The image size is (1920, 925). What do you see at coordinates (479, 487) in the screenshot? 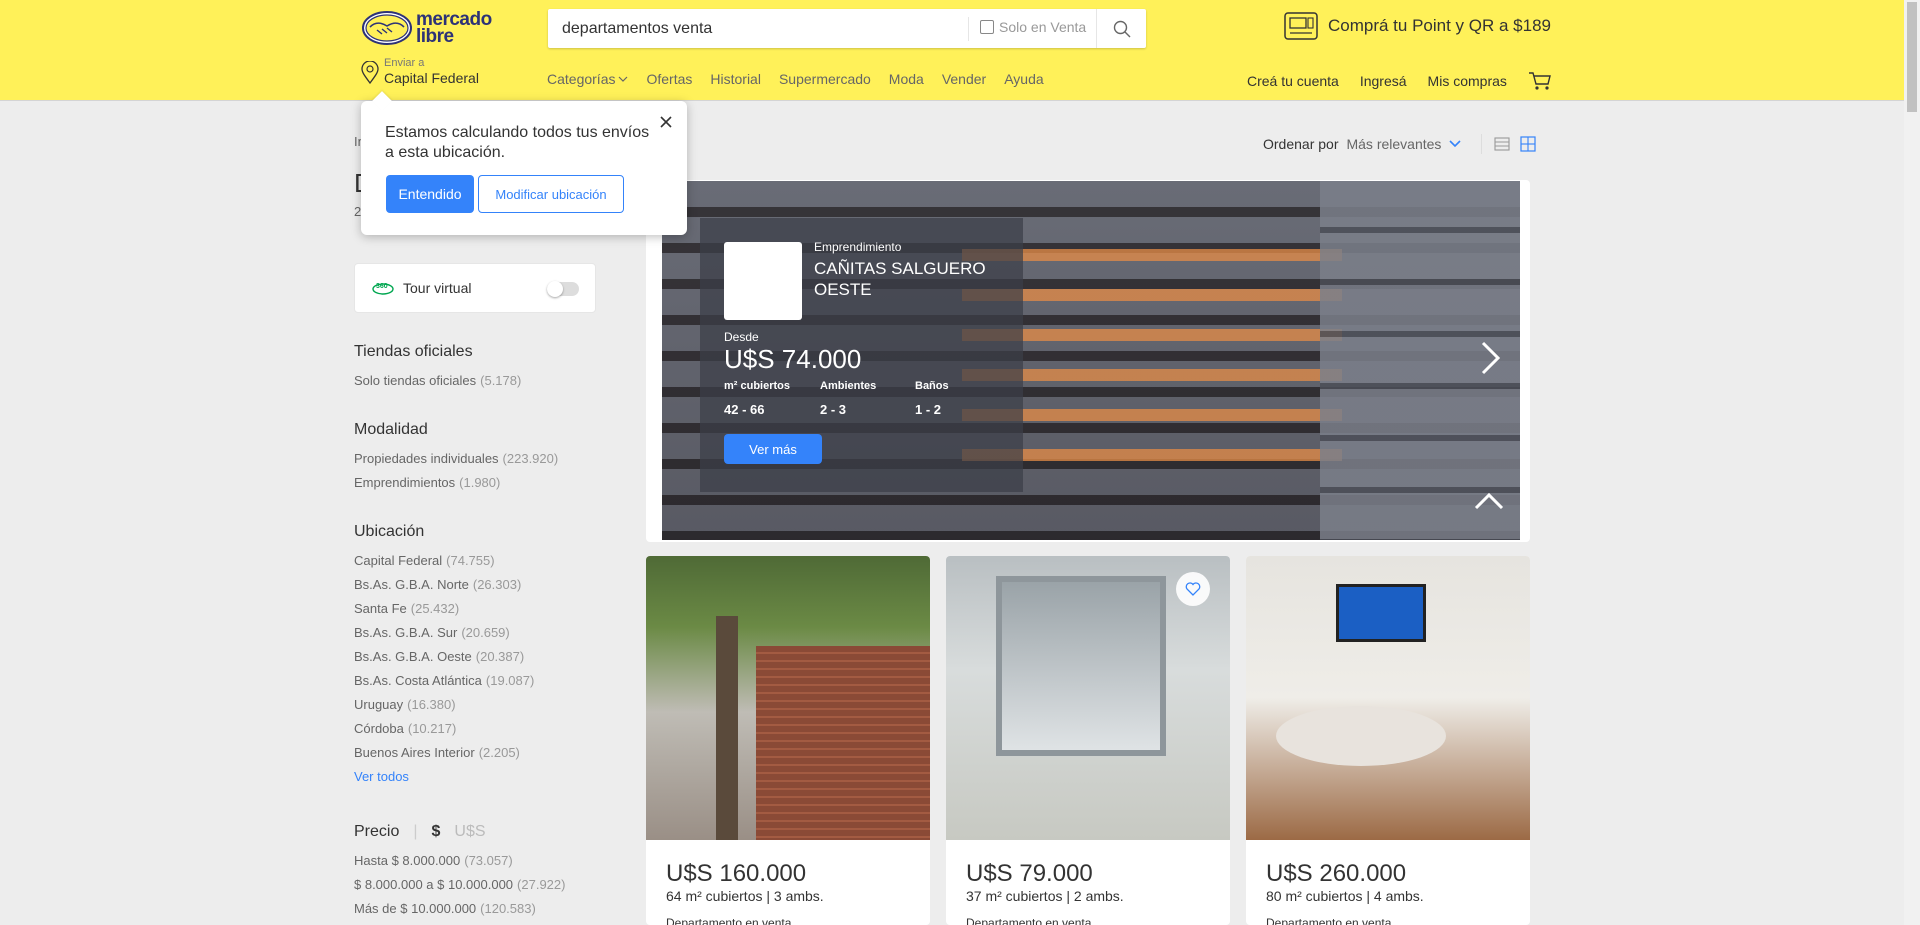
I see `filter-option: Emprendimientos (1.980)` at bounding box center [479, 487].